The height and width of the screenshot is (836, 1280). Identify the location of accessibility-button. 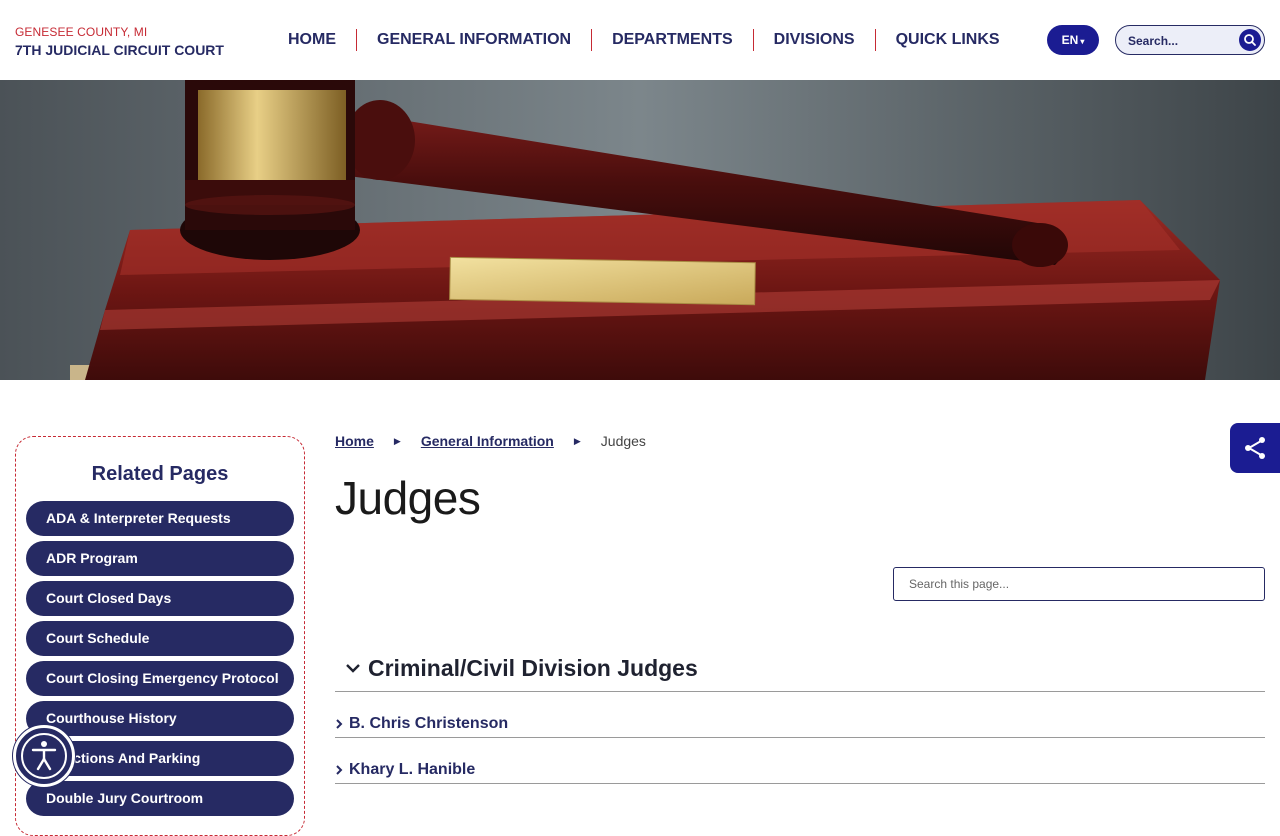
(44, 756).